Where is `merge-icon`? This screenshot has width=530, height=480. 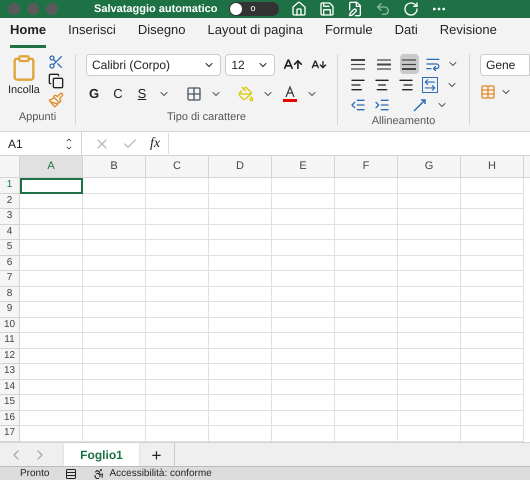
merge-icon is located at coordinates (430, 85).